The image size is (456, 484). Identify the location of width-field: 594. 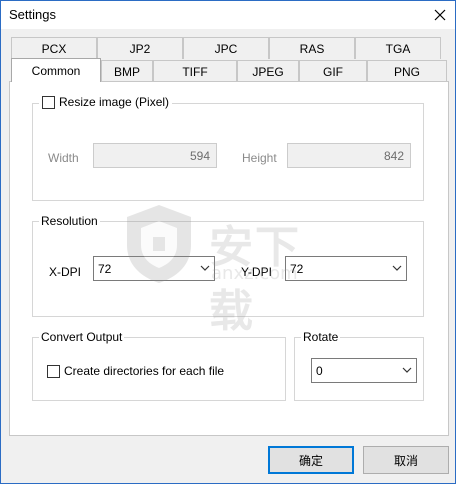
(155, 155).